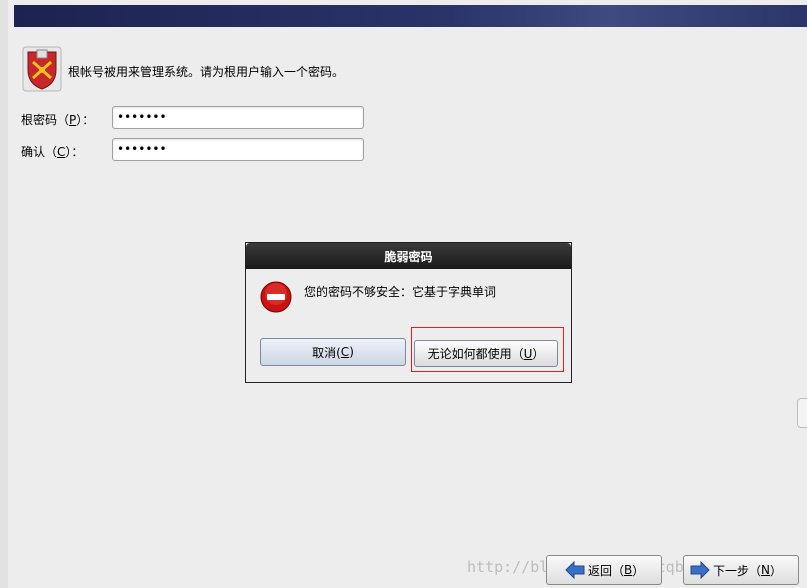 The width and height of the screenshot is (807, 588). Describe the element at coordinates (52, 152) in the screenshot. I see `confirm-password-label: 确认（C）：` at that location.